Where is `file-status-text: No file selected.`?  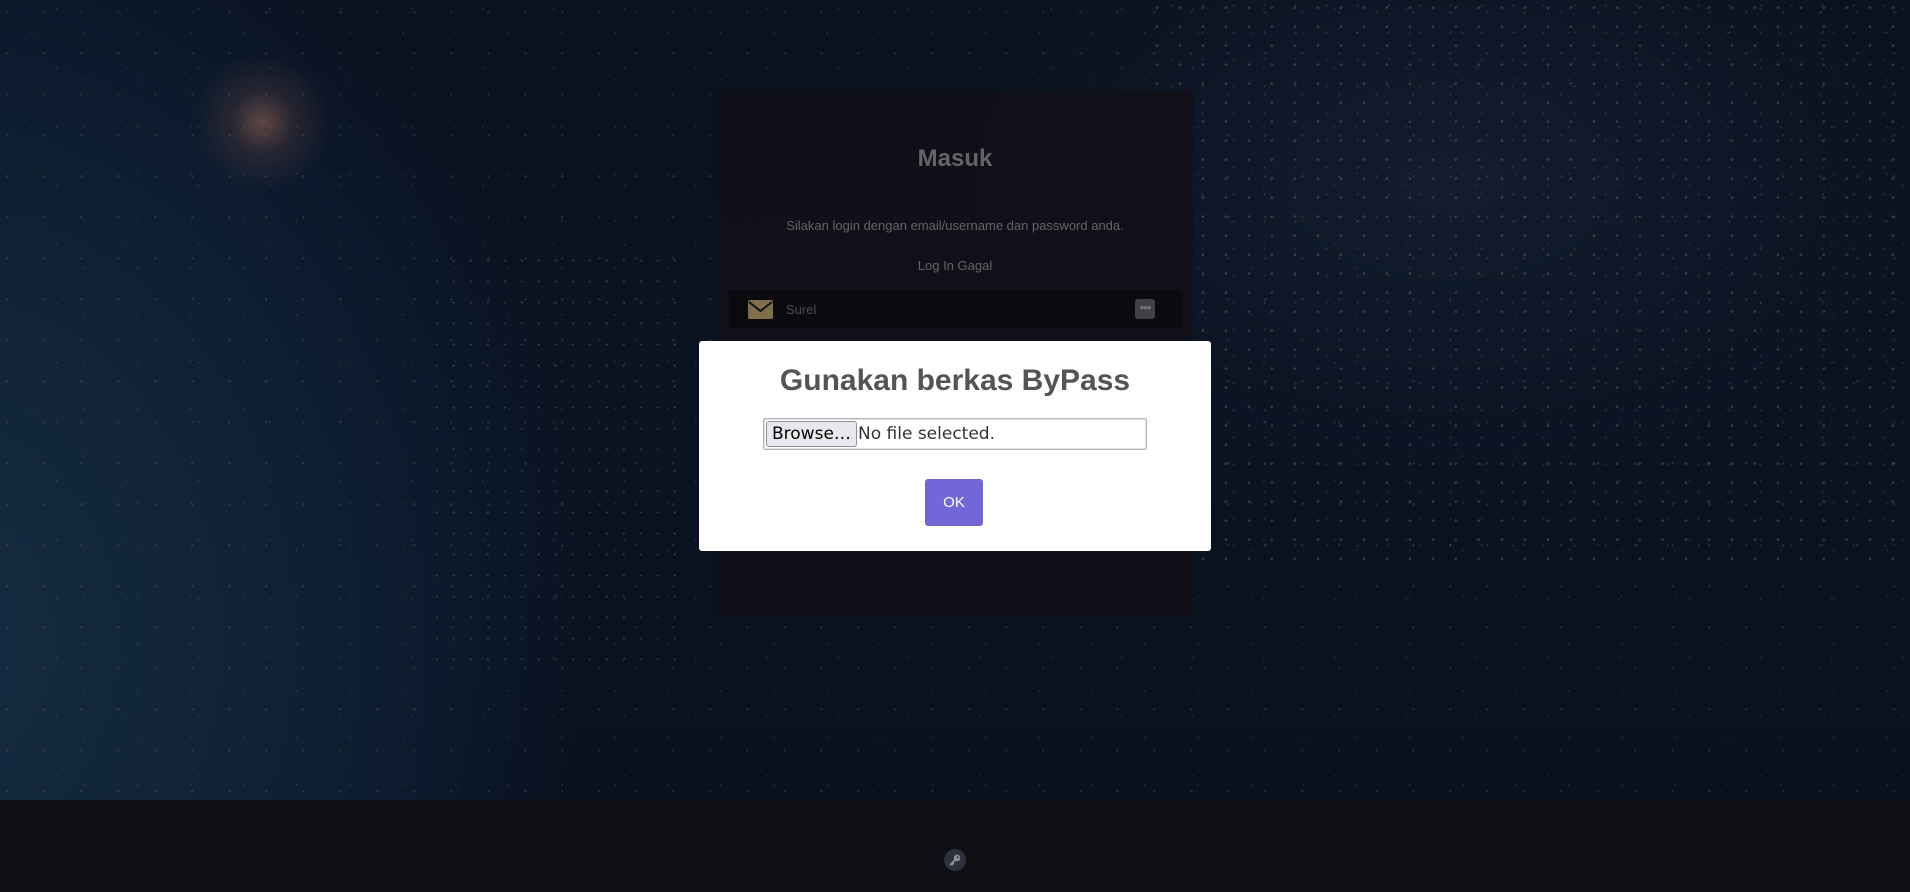 file-status-text: No file selected. is located at coordinates (926, 434).